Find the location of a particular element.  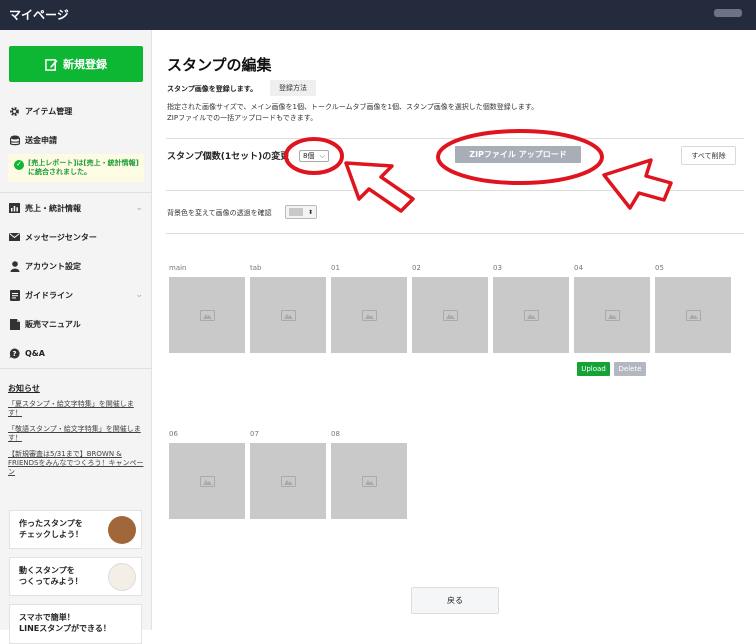

sidebar-item-item-management: アイテム管理 is located at coordinates (76, 111).